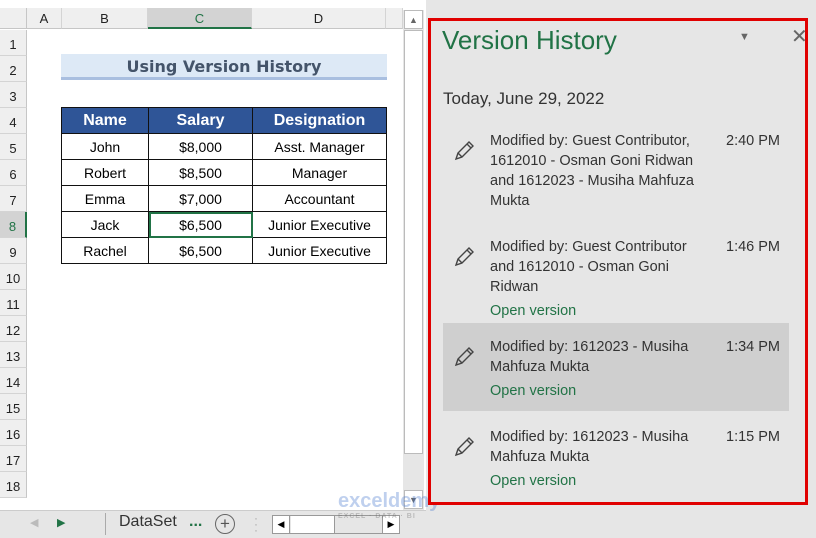  What do you see at coordinates (13, 199) in the screenshot?
I see `row-header-7: 7` at bounding box center [13, 199].